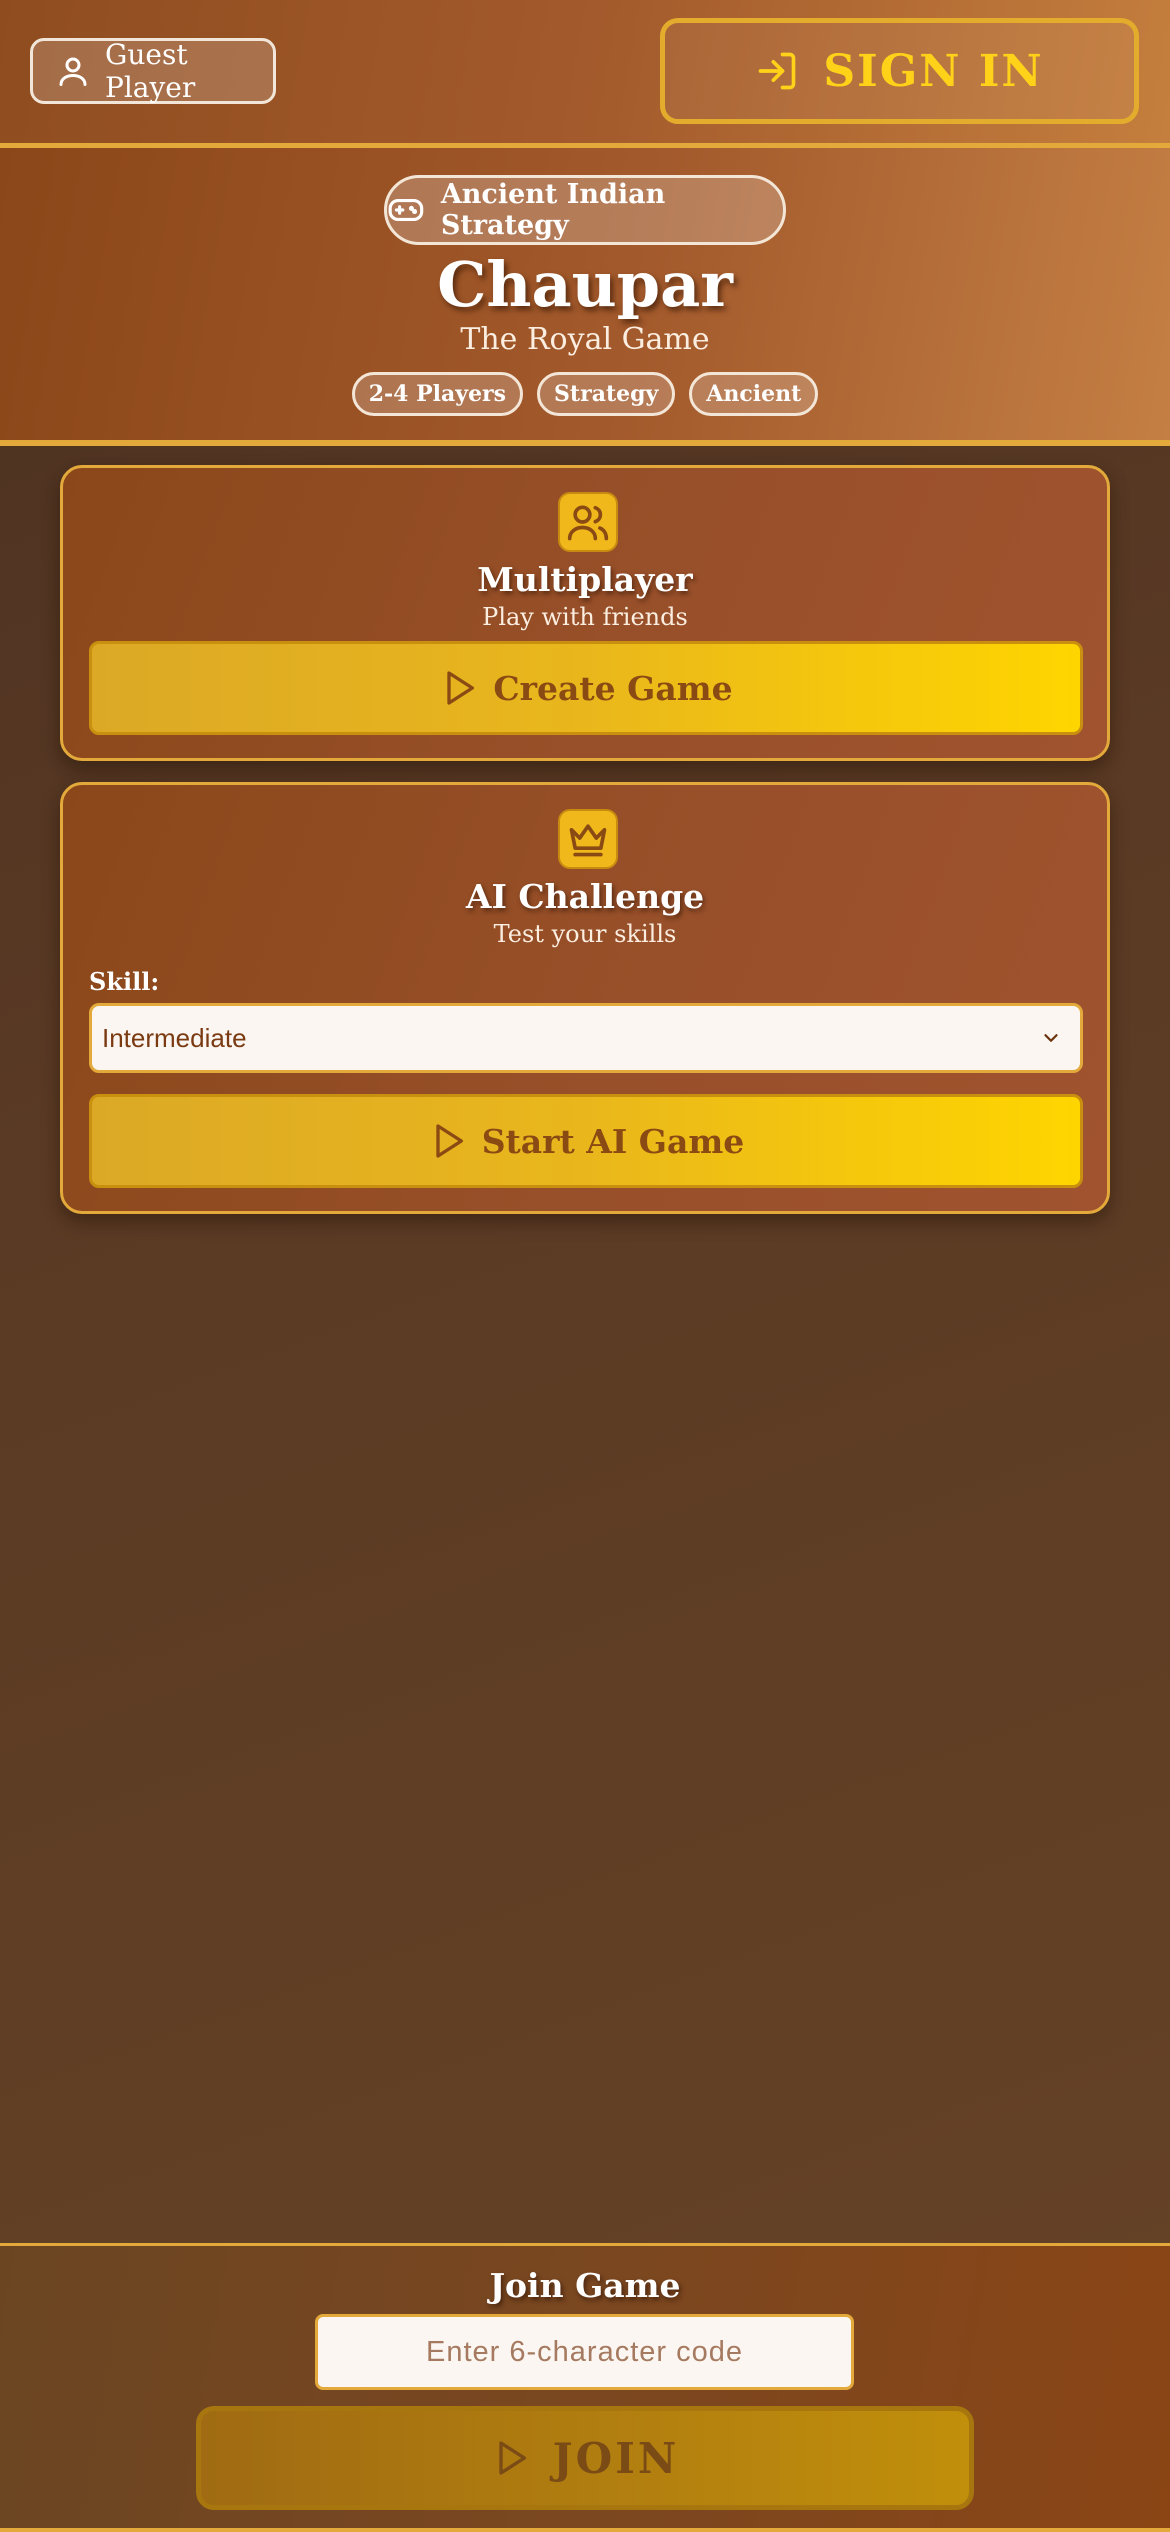 This screenshot has width=1170, height=2532. I want to click on gamepad-icon, so click(406, 210).